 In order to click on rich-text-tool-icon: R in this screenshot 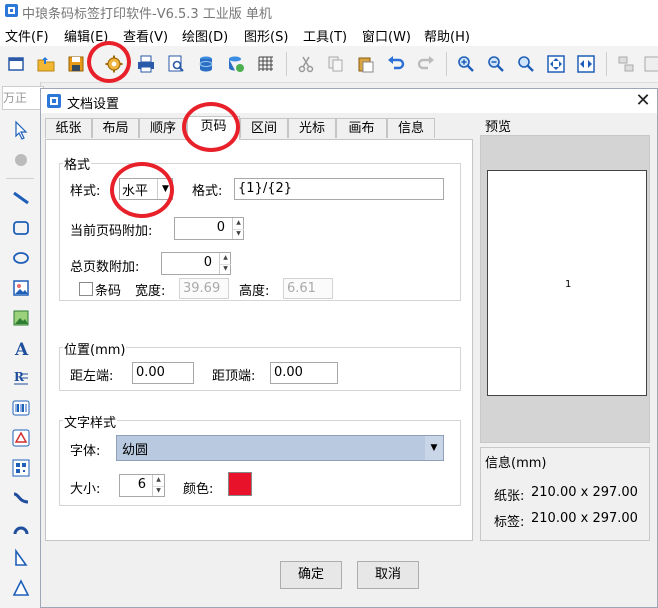, I will do `click(21, 378)`.